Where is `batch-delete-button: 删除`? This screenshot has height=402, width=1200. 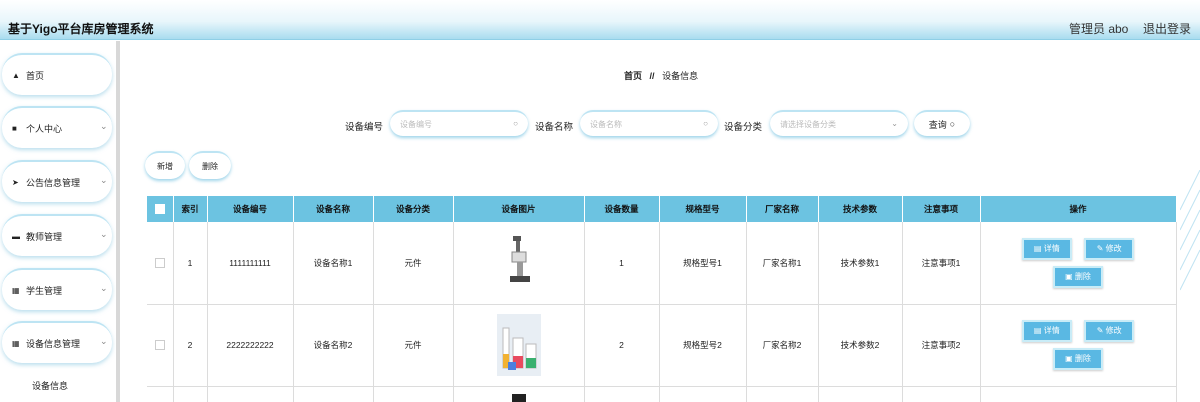
batch-delete-button: 删除 is located at coordinates (210, 165).